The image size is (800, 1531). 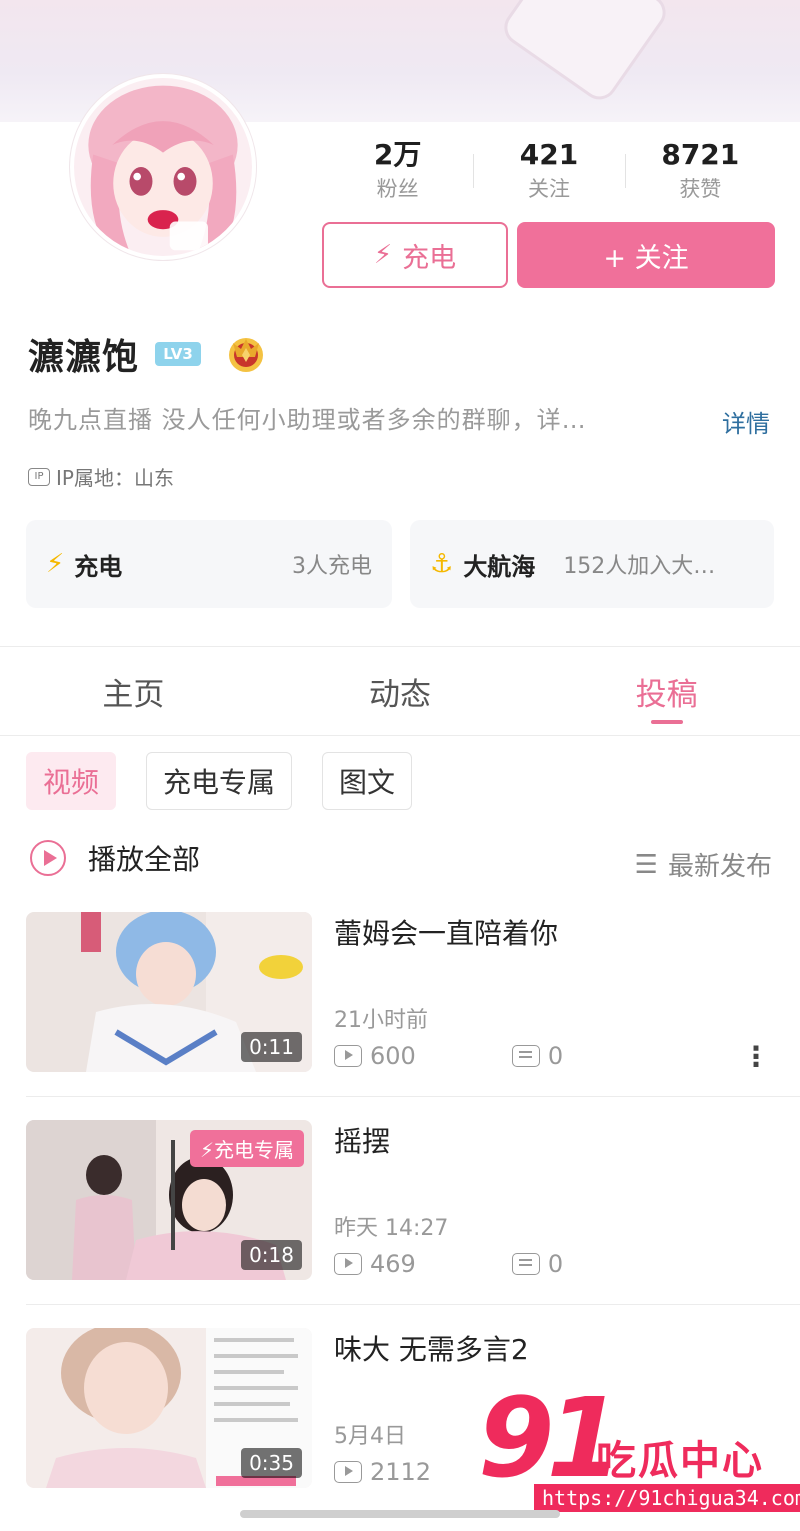 I want to click on home-indicator, so click(x=400, y=1514).